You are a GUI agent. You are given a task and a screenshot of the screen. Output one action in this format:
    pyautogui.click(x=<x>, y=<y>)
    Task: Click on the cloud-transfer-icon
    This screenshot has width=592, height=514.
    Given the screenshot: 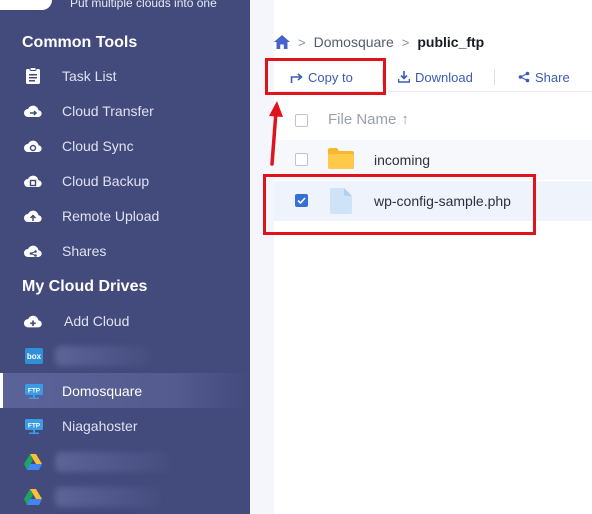 What is the action you would take?
    pyautogui.click(x=33, y=111)
    